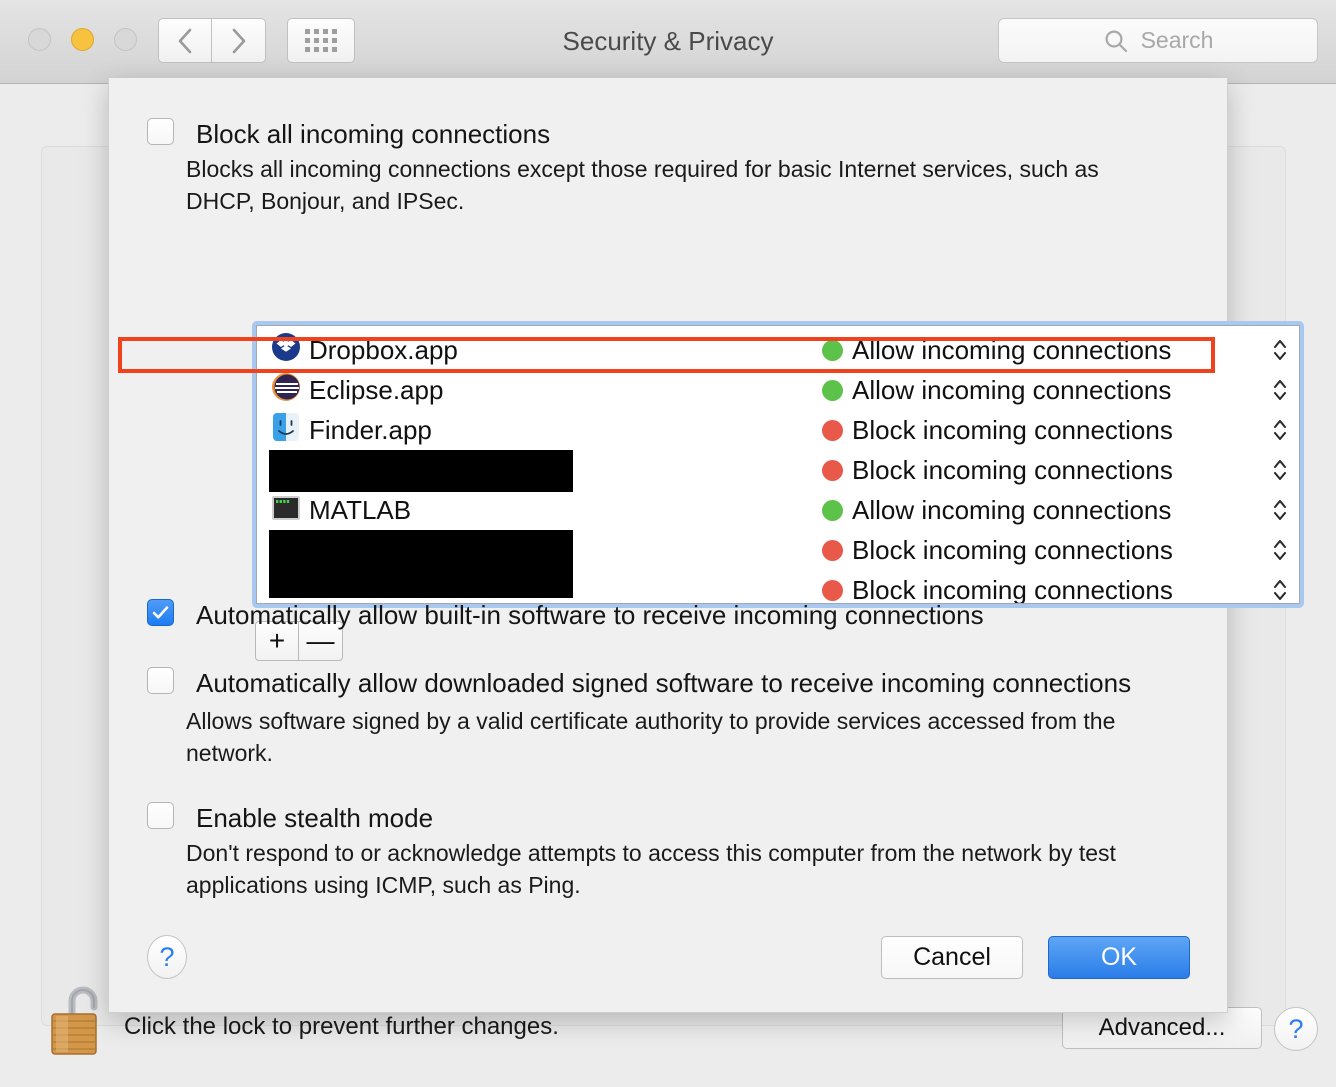 Image resolution: width=1336 pixels, height=1087 pixels. I want to click on block-all-checkbox-row: Block all incoming connections, so click(348, 132).